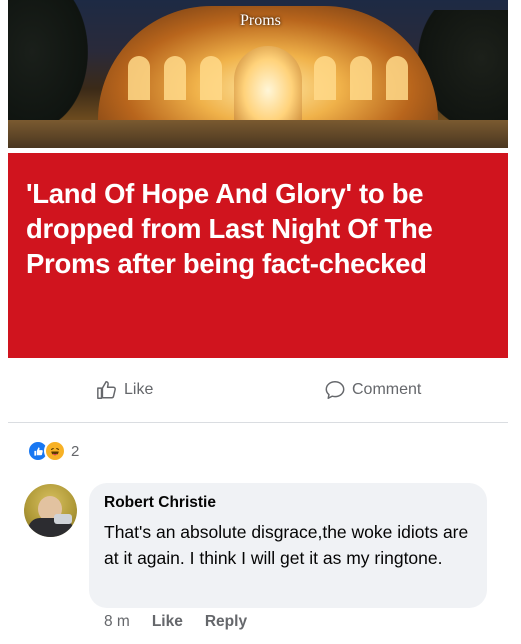  What do you see at coordinates (50, 510) in the screenshot?
I see `avatar` at bounding box center [50, 510].